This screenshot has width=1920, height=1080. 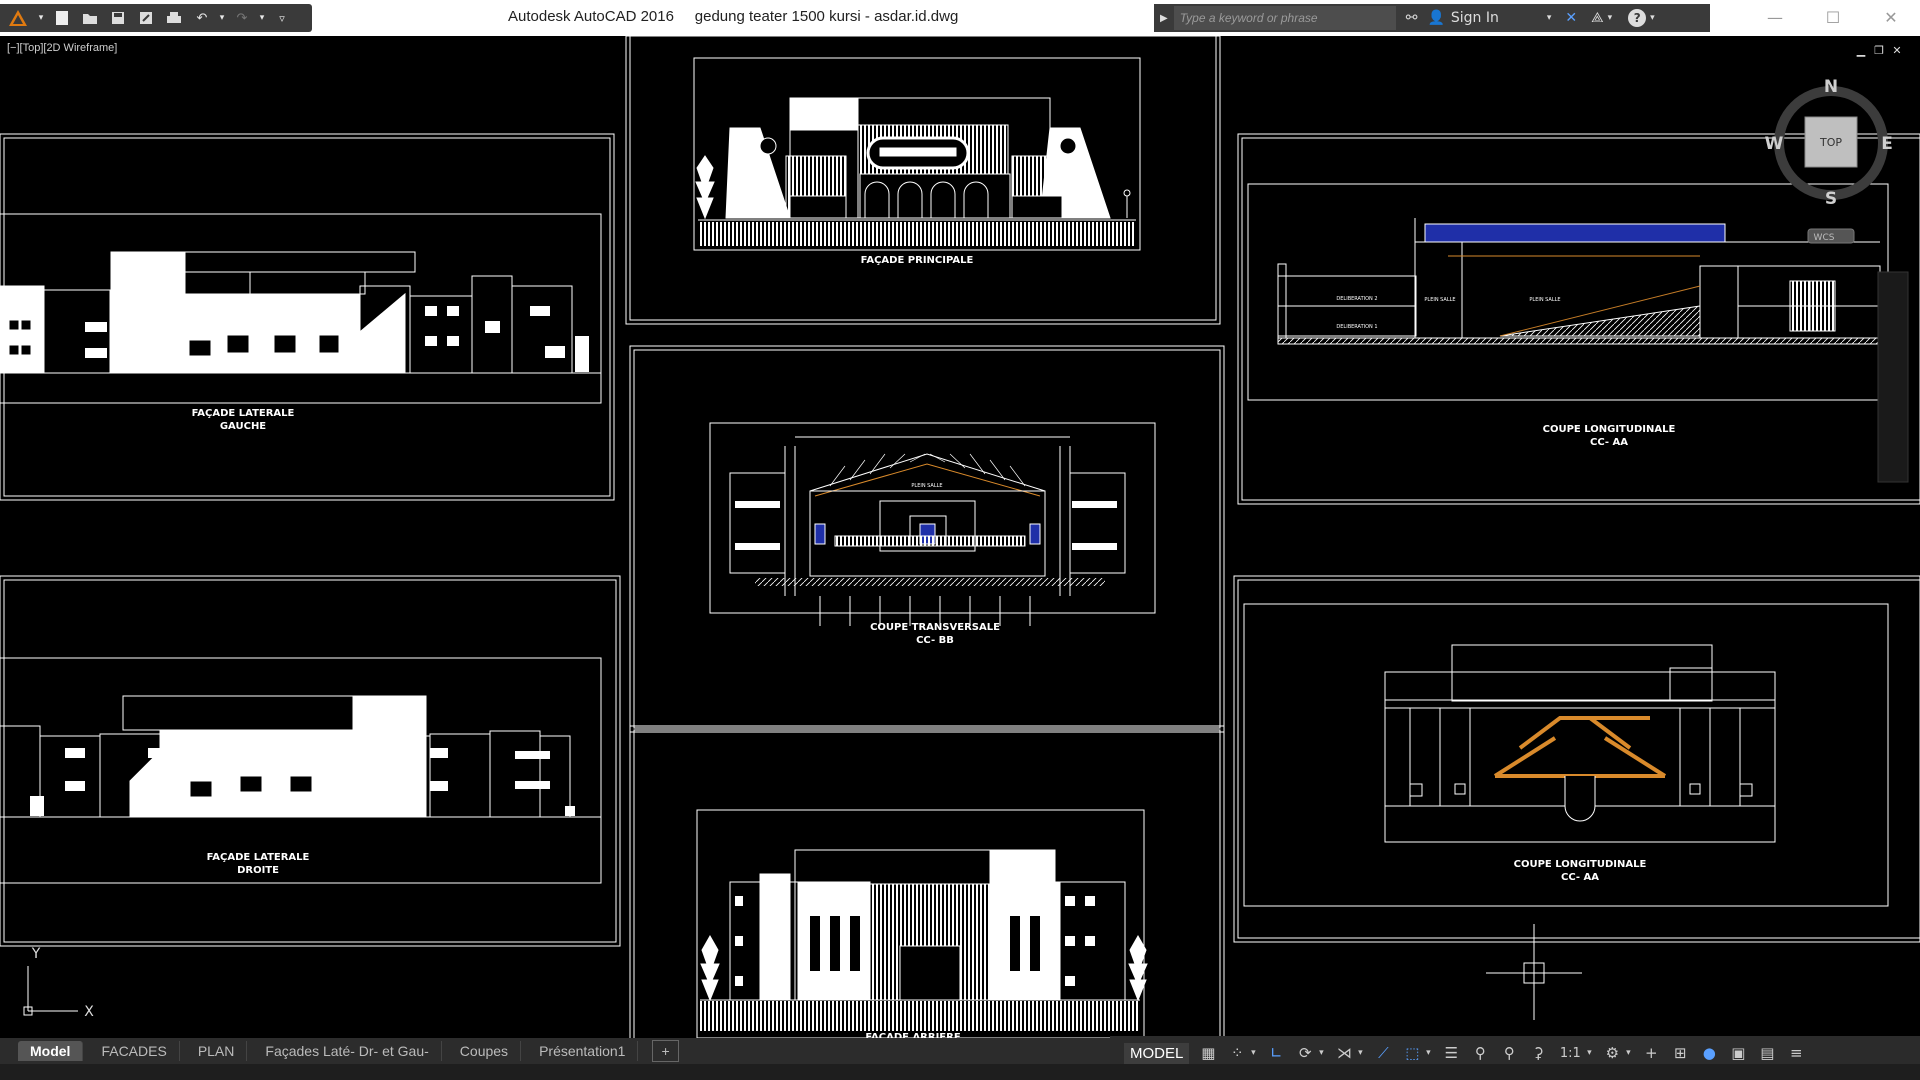 I want to click on tab-facades-laterales: Façades Laté- Dr- et Gau-, so click(x=347, y=1051).